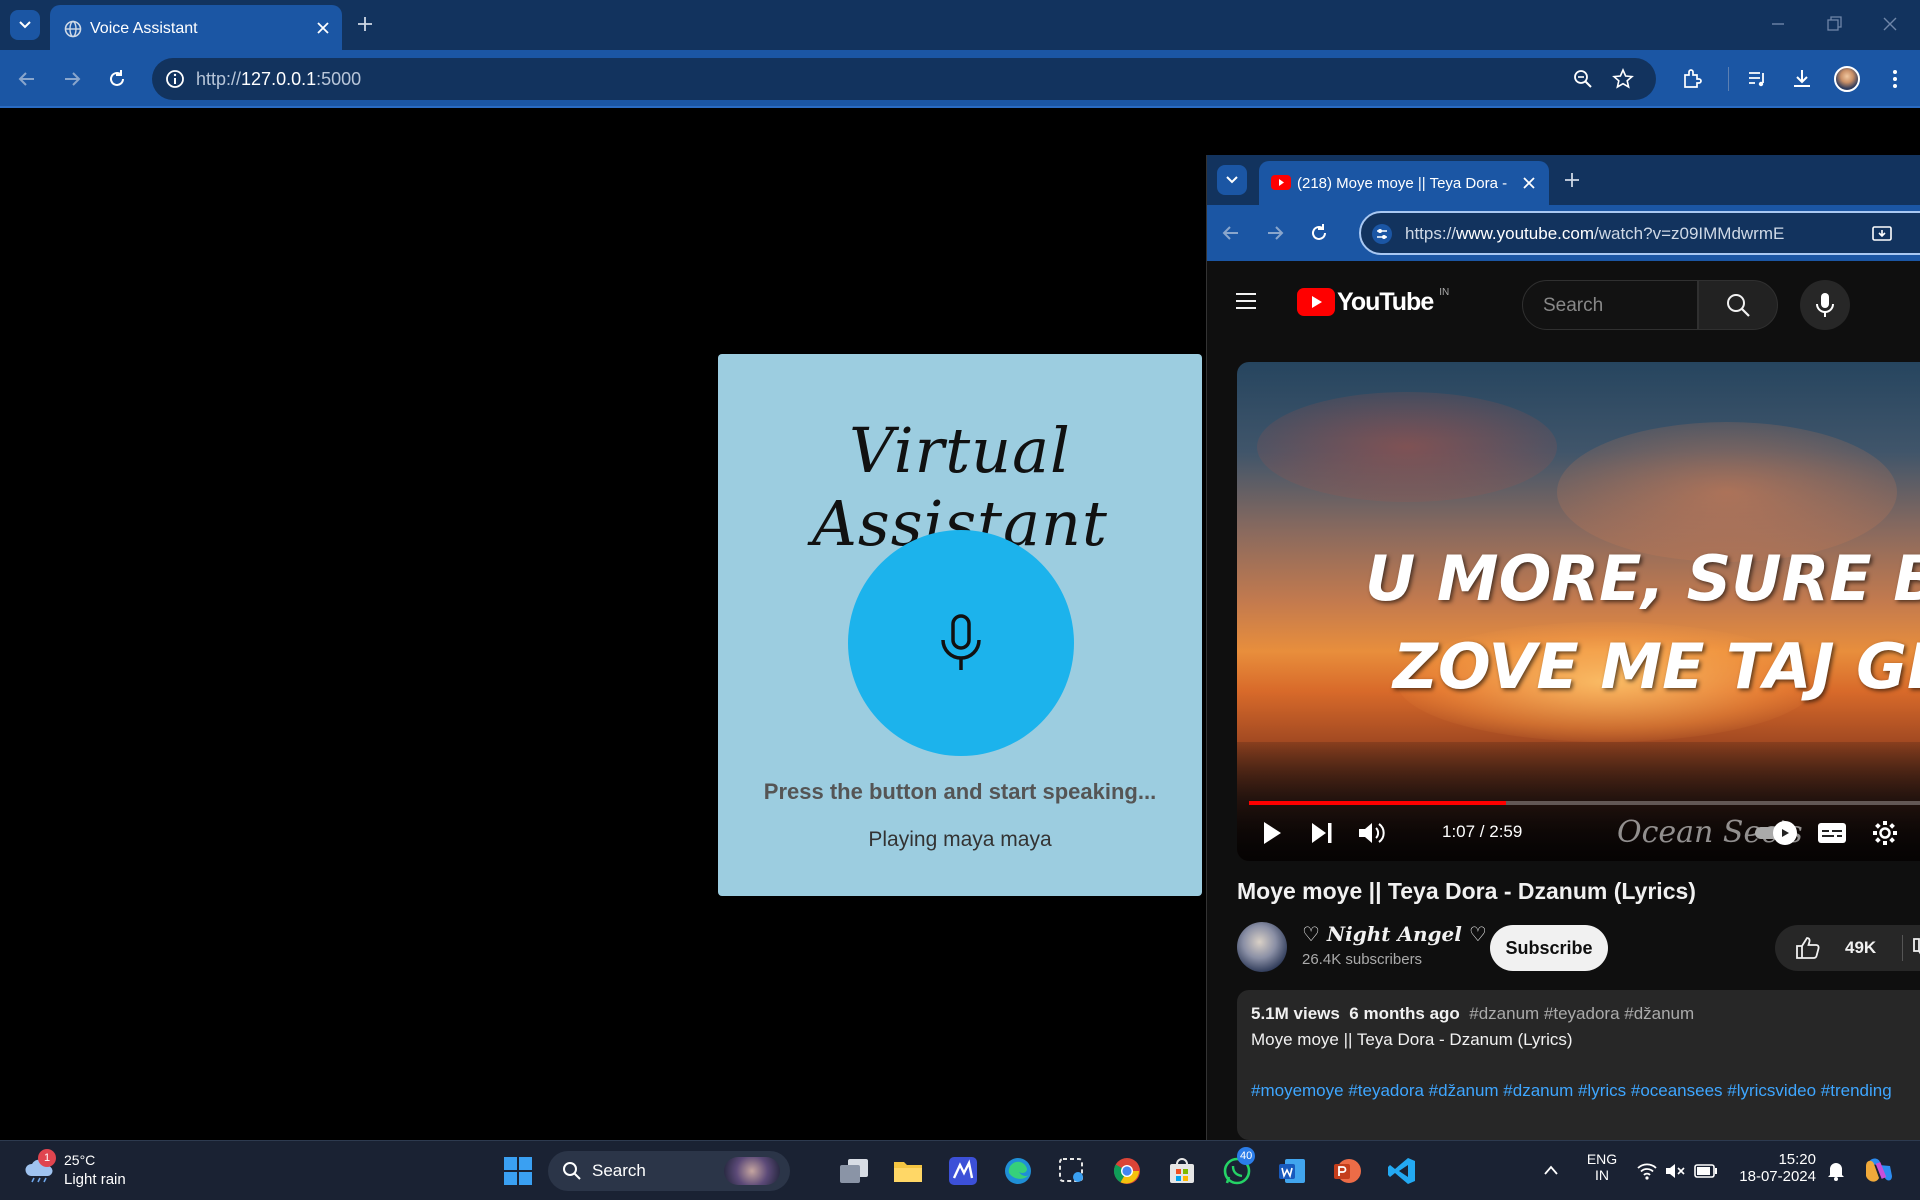  What do you see at coordinates (47, 1158) in the screenshot?
I see `weather-badge: 1` at bounding box center [47, 1158].